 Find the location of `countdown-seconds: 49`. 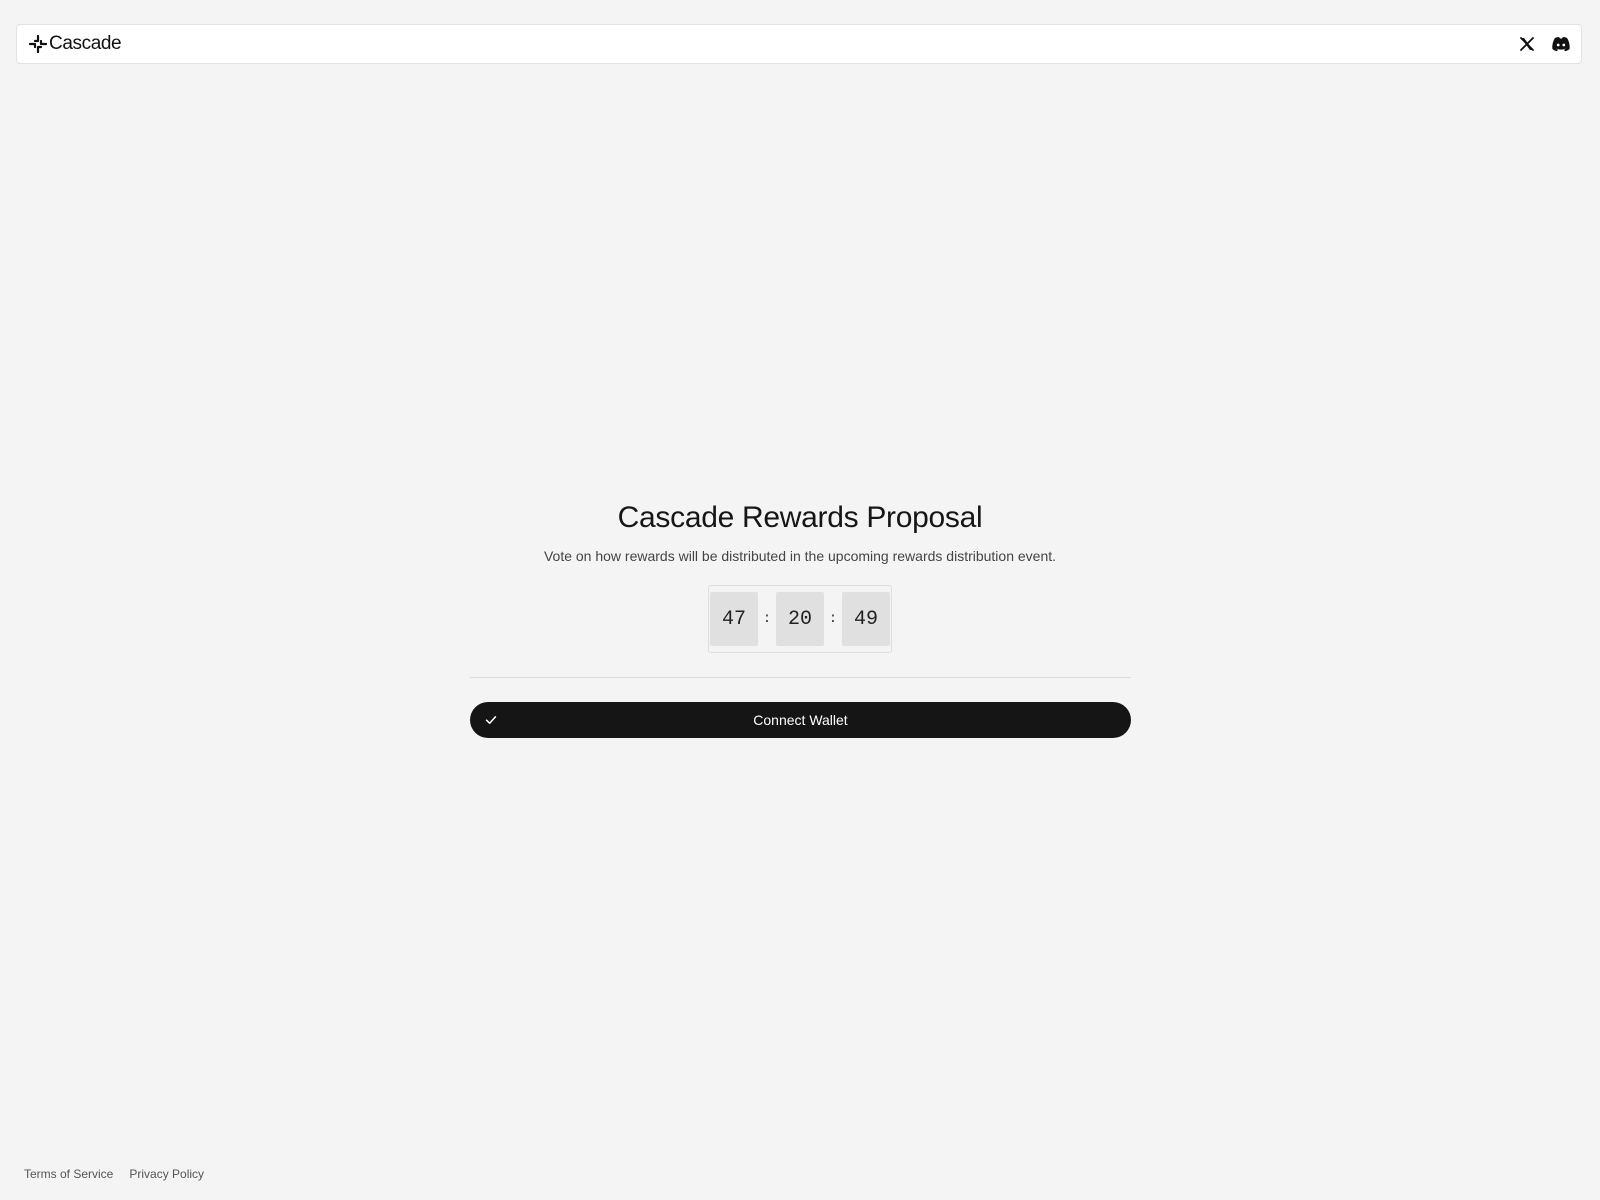

countdown-seconds: 49 is located at coordinates (866, 619).